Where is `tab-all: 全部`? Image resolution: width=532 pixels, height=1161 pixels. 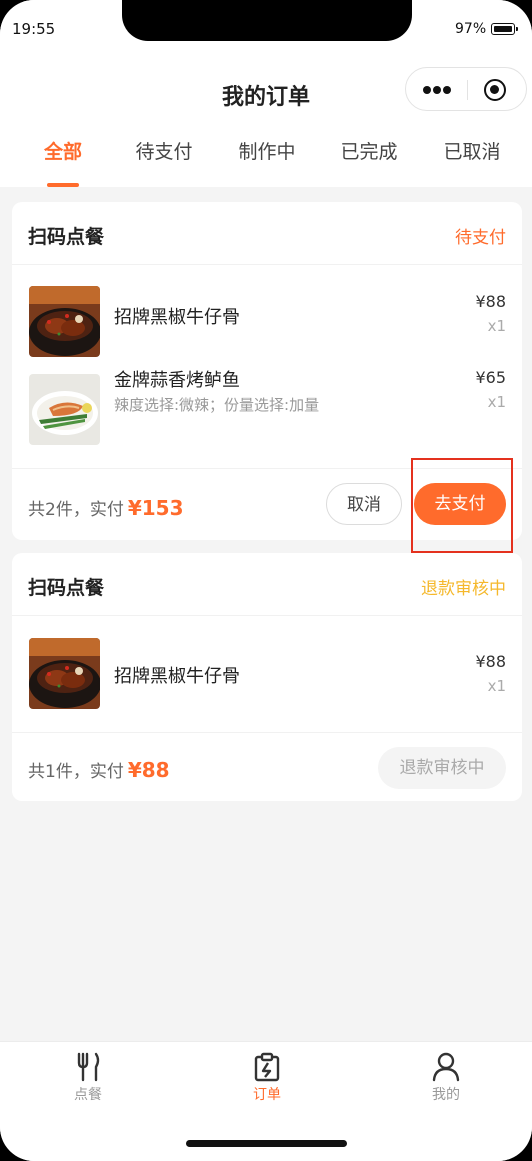 tab-all: 全部 is located at coordinates (63, 157).